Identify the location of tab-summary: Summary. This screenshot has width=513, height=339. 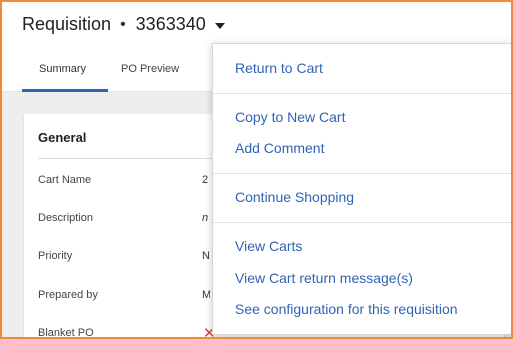
(62, 69).